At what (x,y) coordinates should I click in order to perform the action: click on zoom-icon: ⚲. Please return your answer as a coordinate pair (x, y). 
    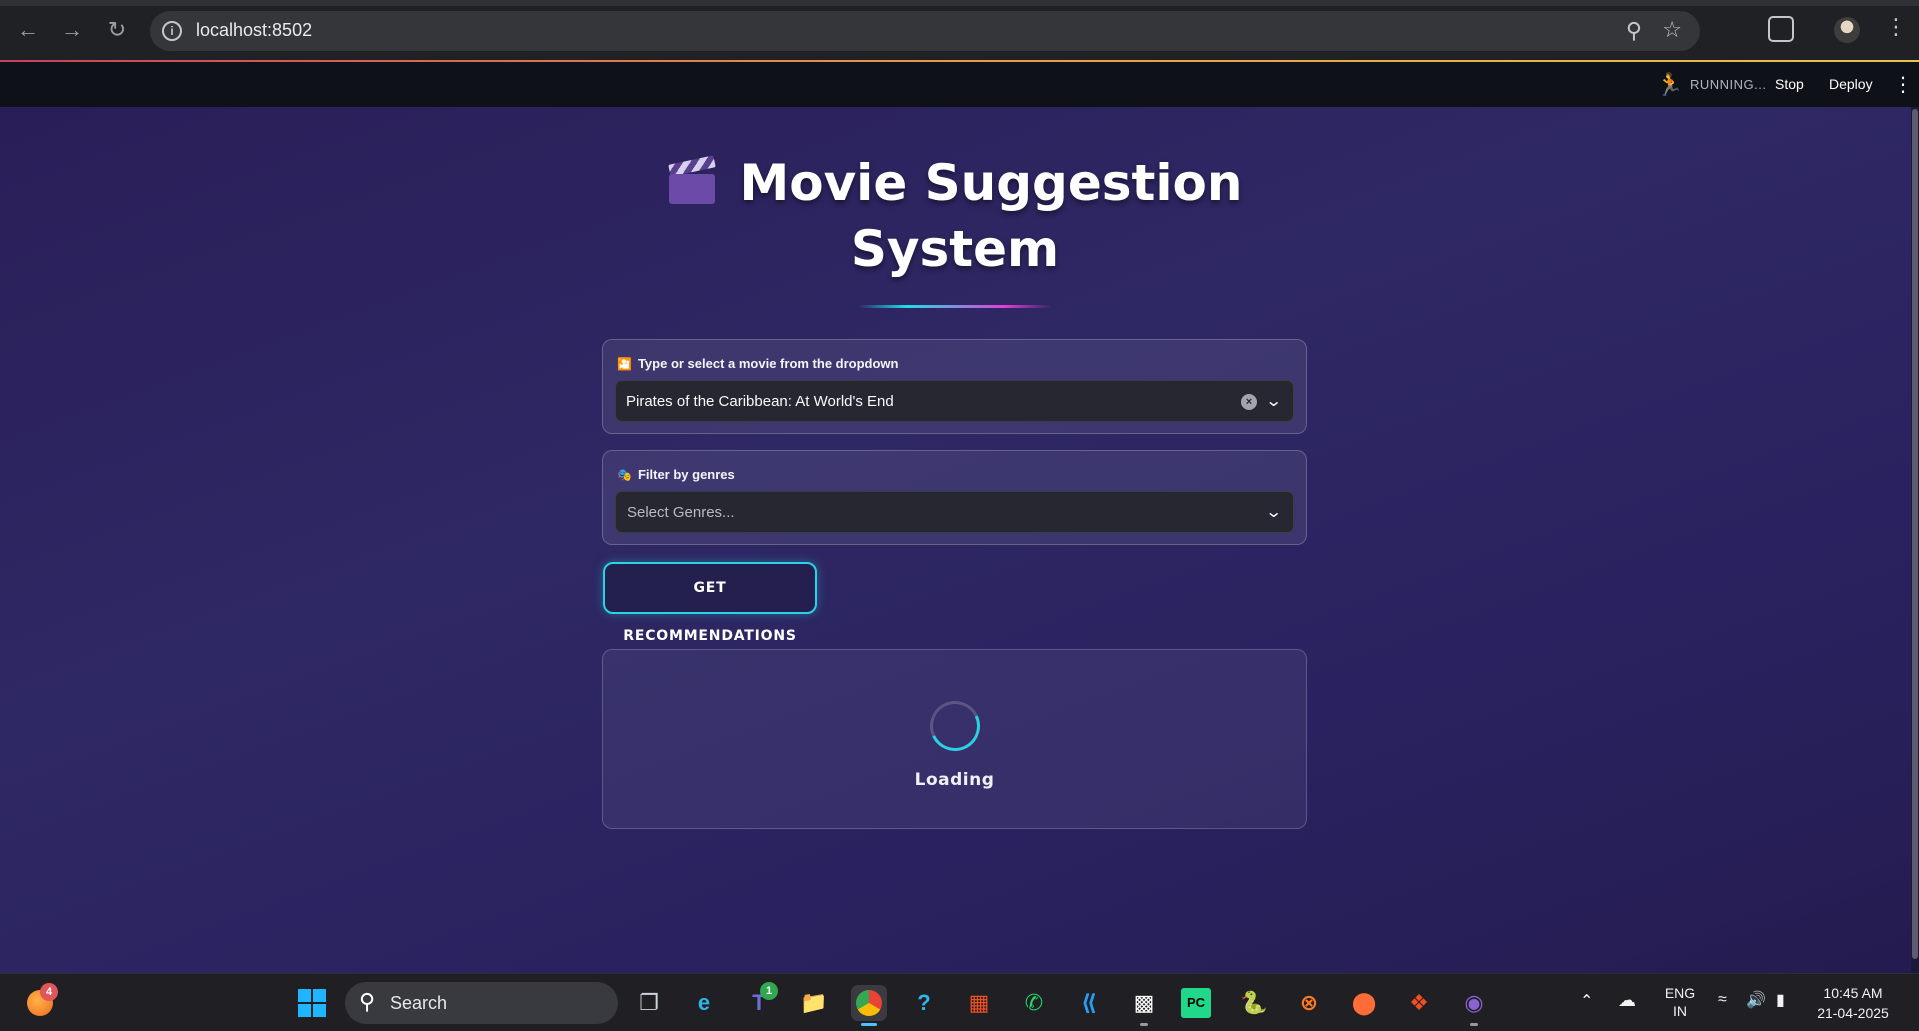
    Looking at the image, I should click on (1634, 31).